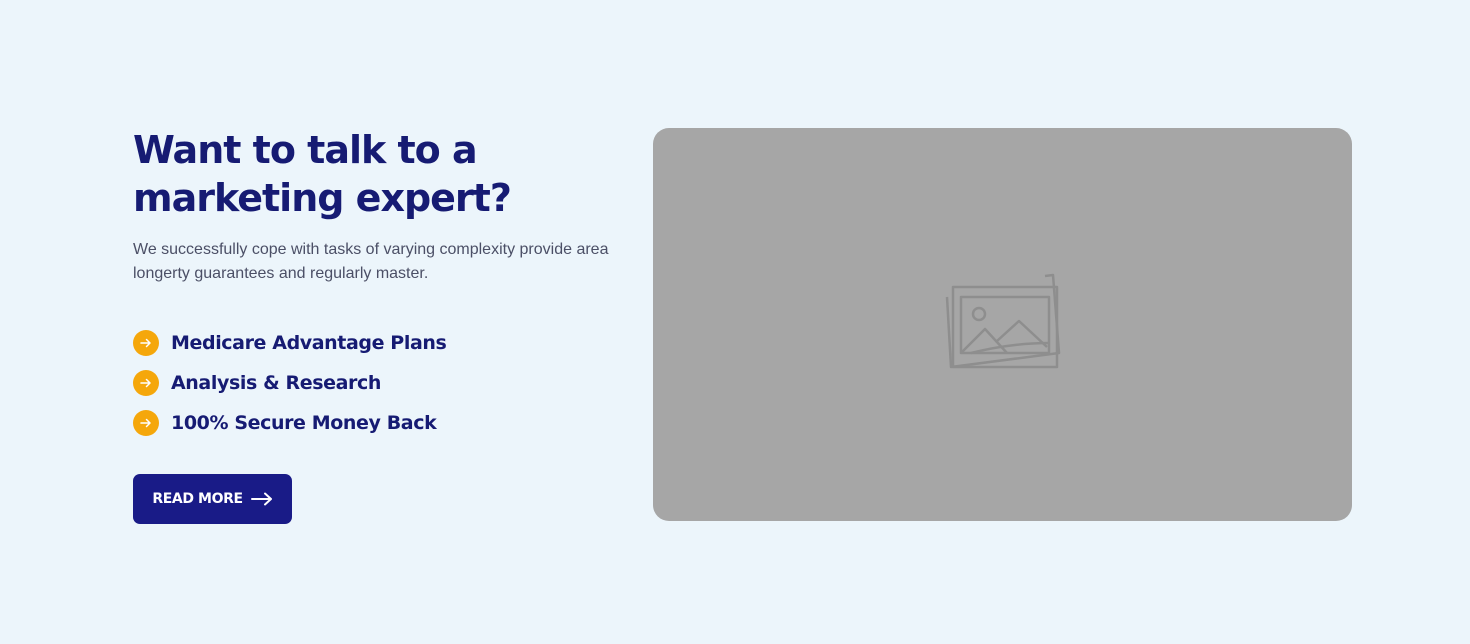 The image size is (1470, 644). I want to click on long-arrow-right-icon, so click(261, 499).